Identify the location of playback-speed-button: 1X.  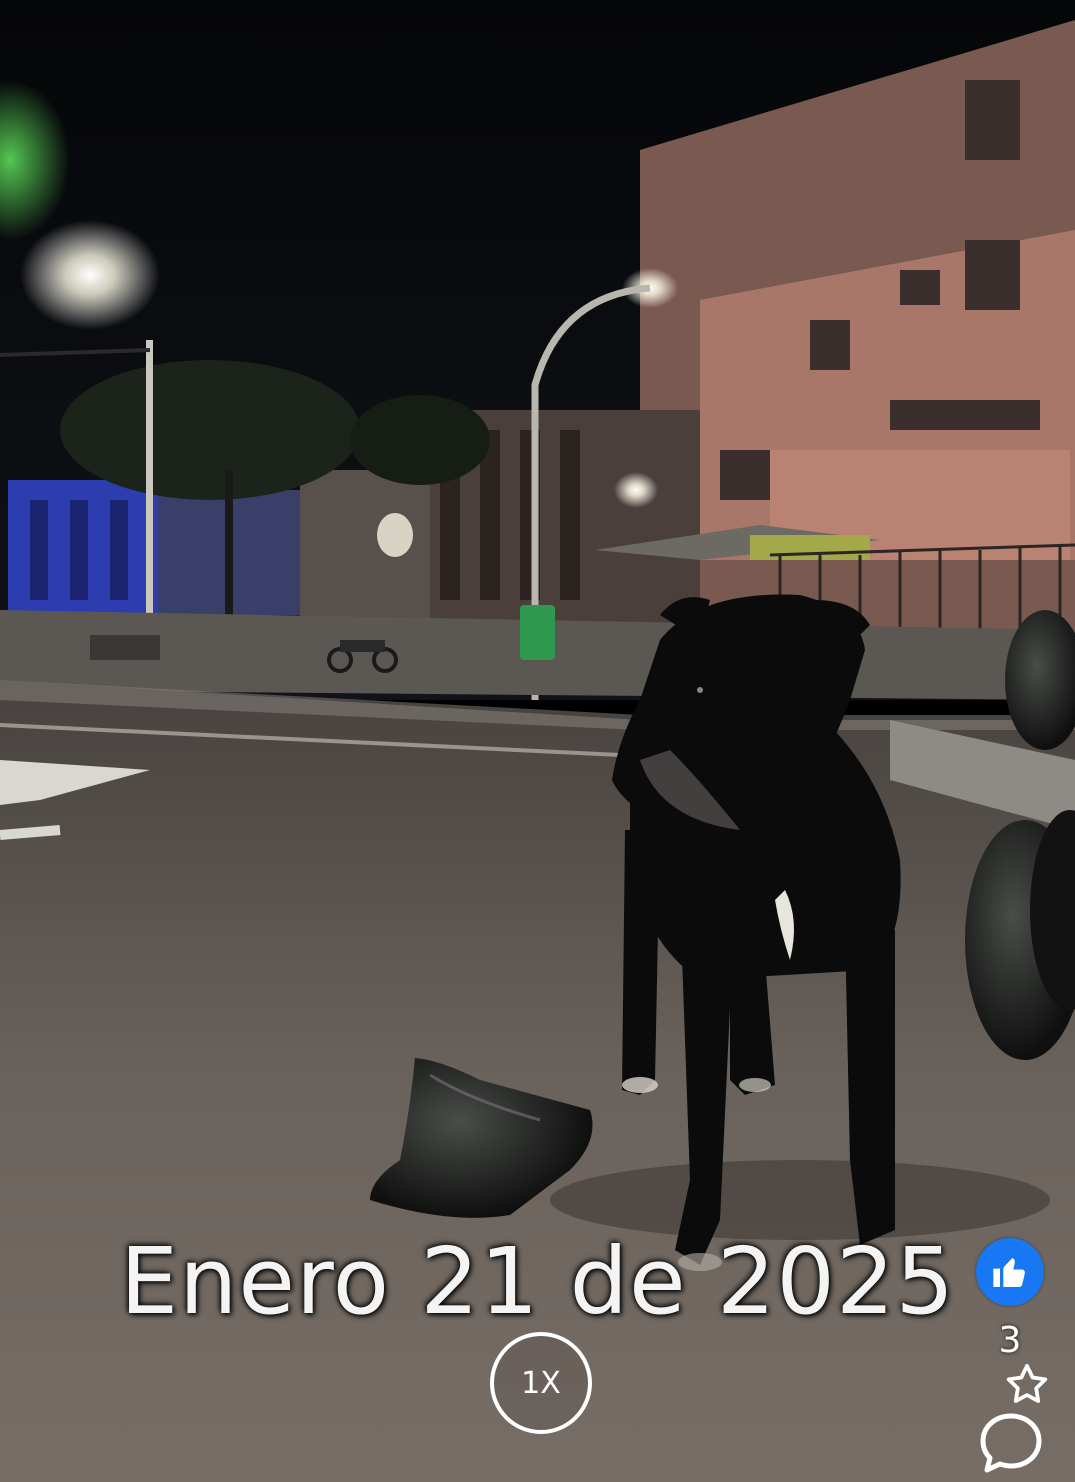
(541, 1383).